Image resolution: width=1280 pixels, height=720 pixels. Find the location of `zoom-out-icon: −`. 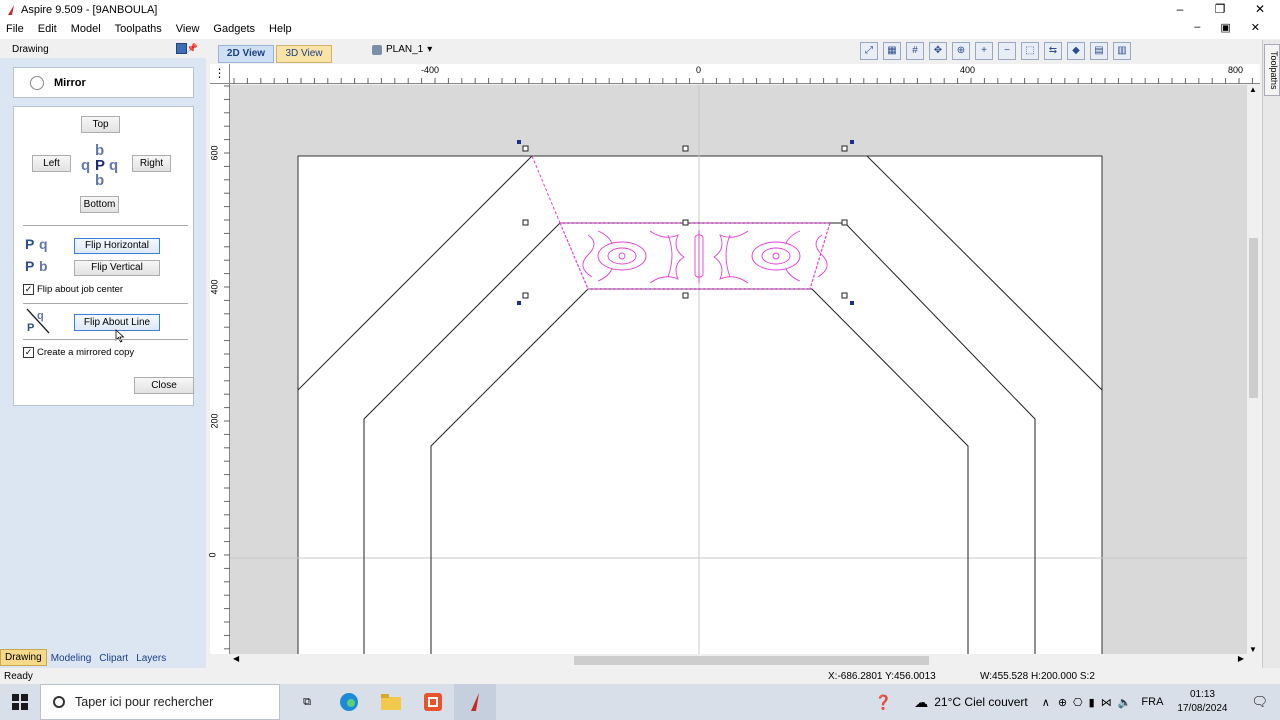

zoom-out-icon: − is located at coordinates (1007, 51).